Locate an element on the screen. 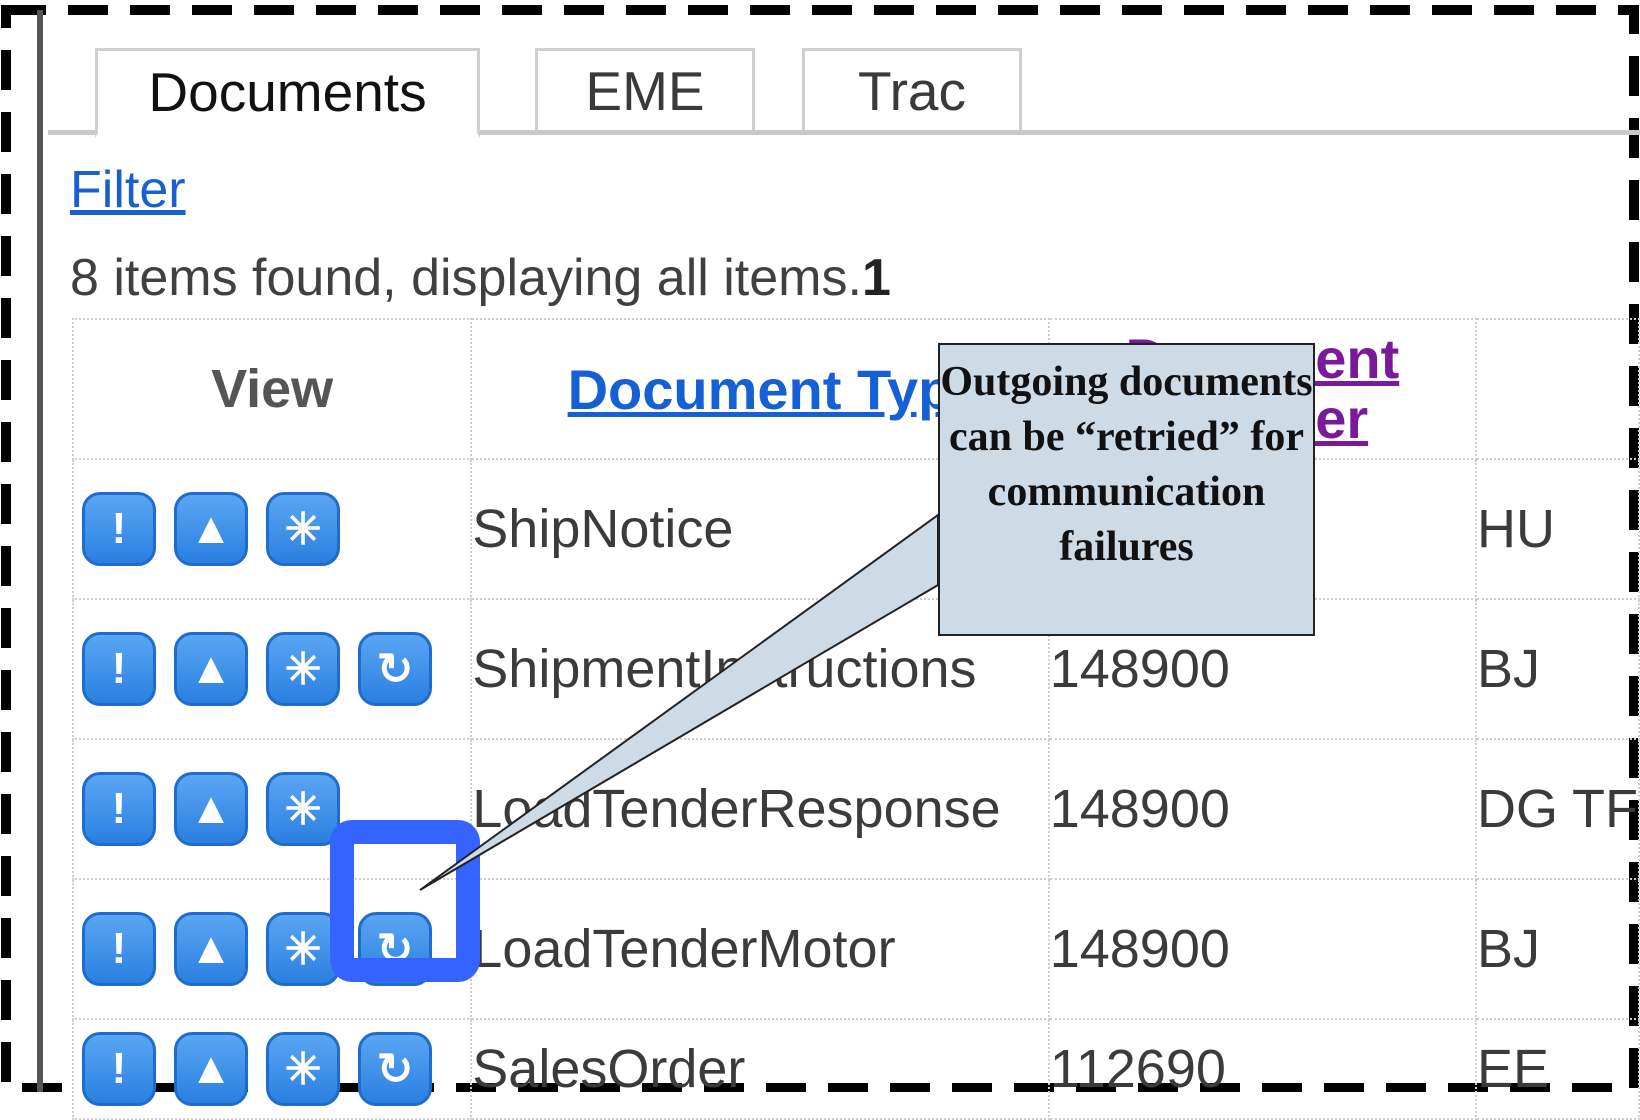 The width and height of the screenshot is (1640, 1120). document-type-cell: LoadTenderResponse is located at coordinates (760, 809).